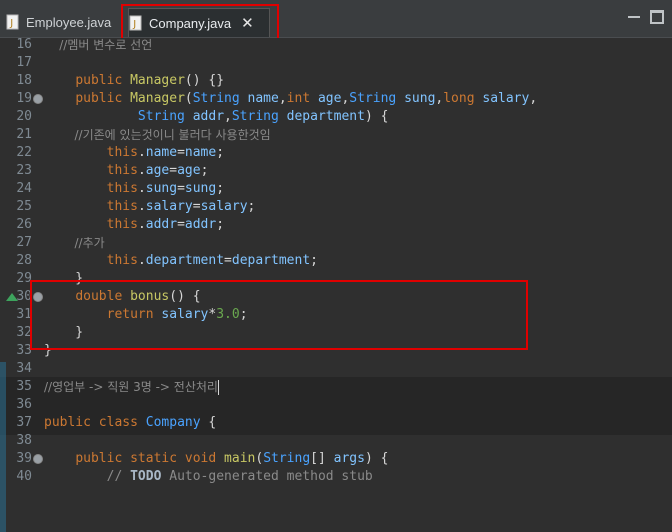  Describe the element at coordinates (24, 476) in the screenshot. I see `line-number: 40` at that location.